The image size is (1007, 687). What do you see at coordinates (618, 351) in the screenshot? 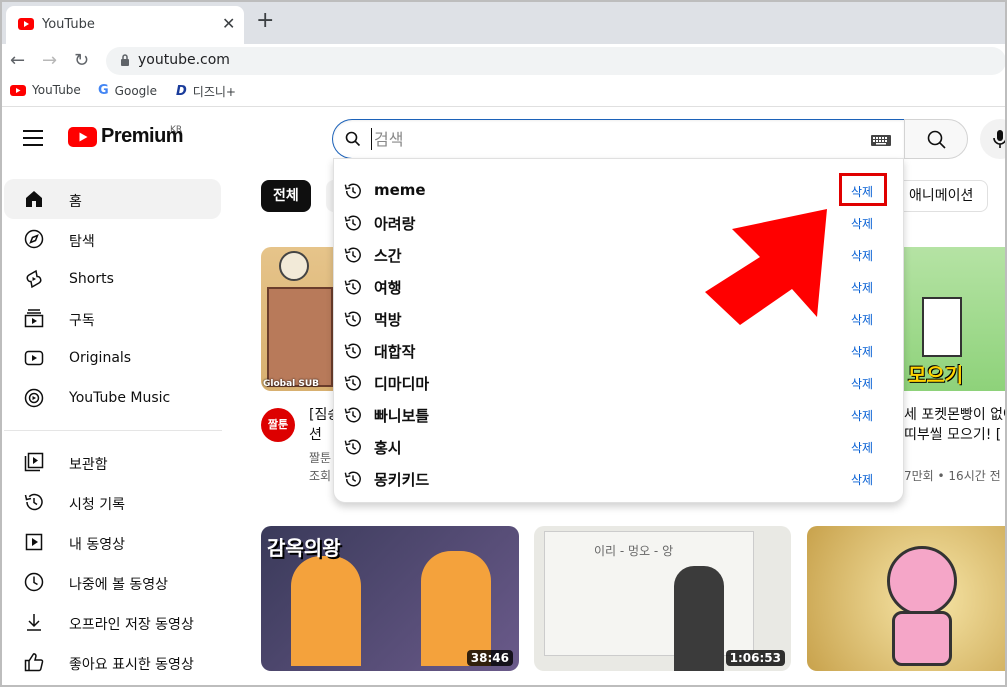
I see `suggestion-item: 대합작 삭제` at bounding box center [618, 351].